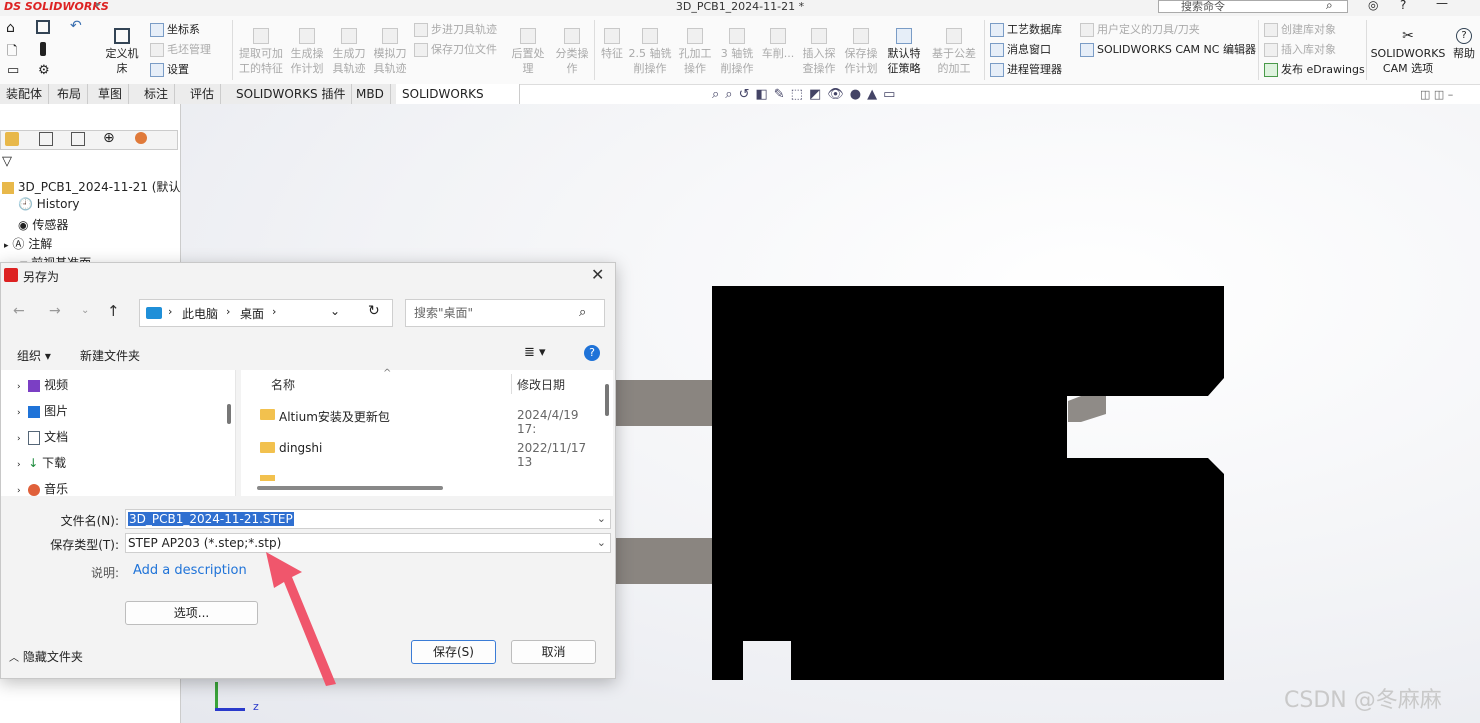  Describe the element at coordinates (374, 311) in the screenshot. I see `refresh-icon: ↻` at that location.